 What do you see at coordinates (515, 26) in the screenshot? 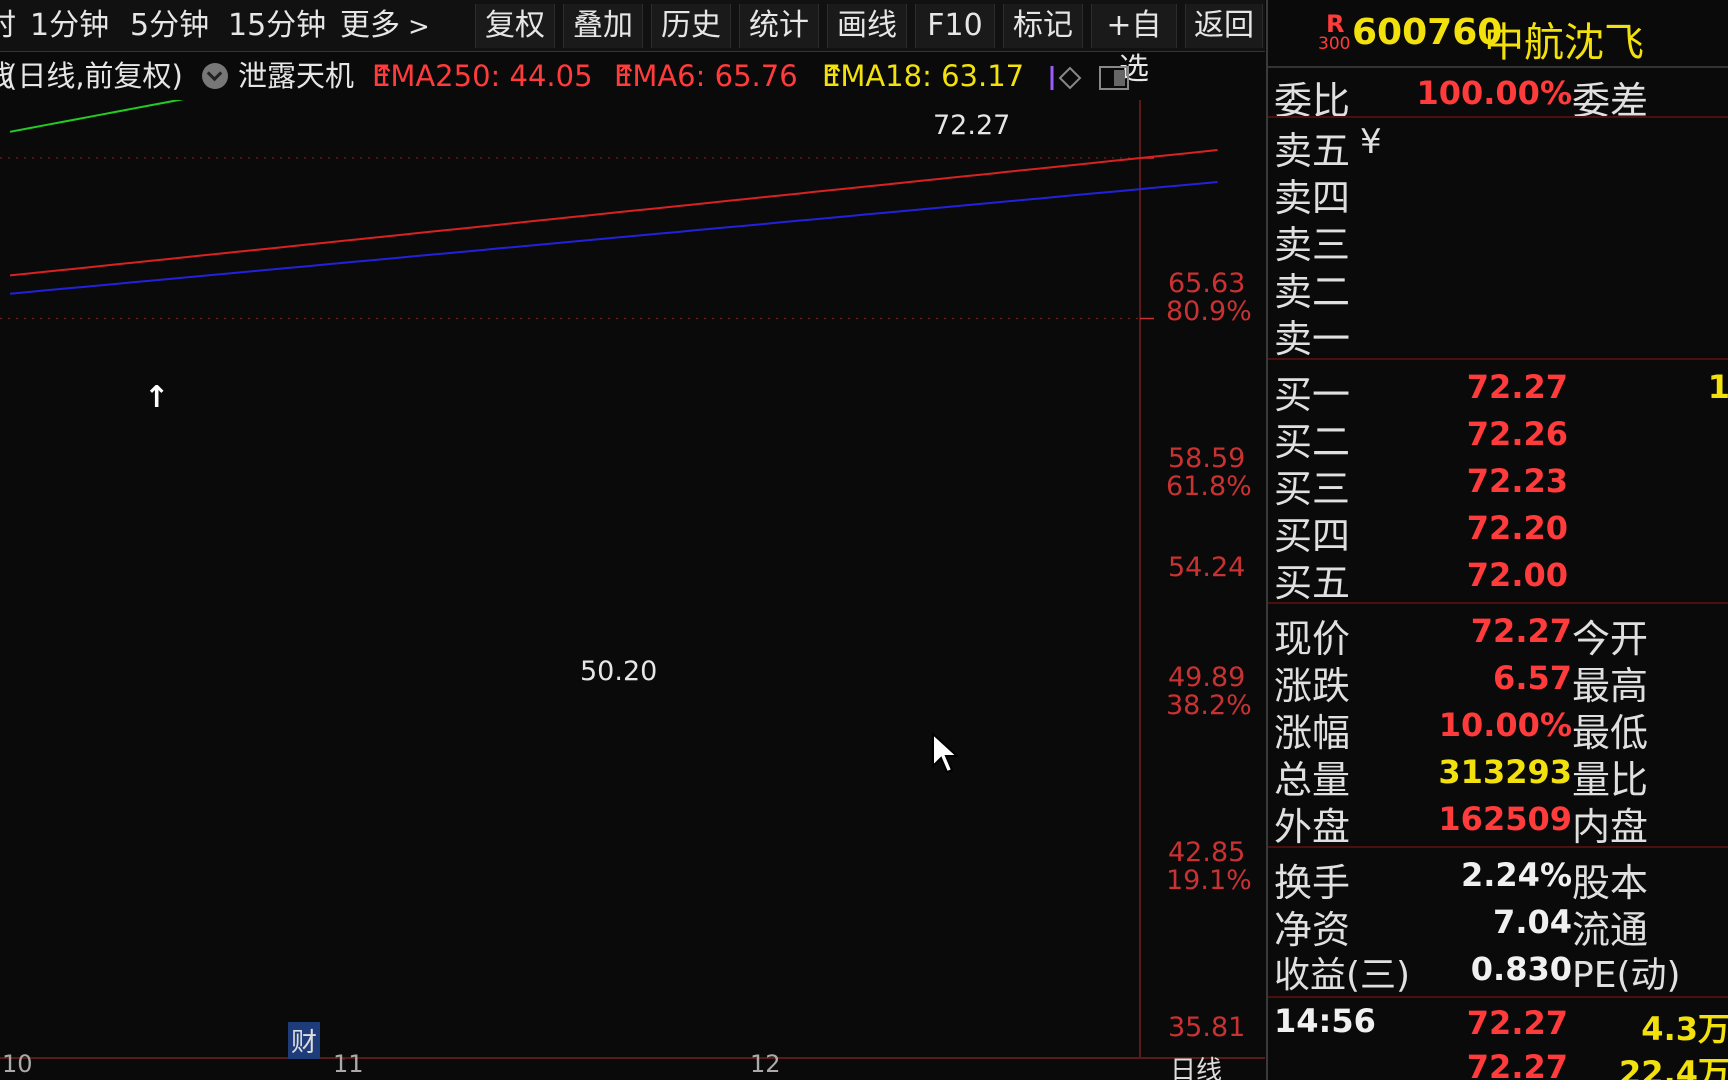
I see `fuquan-button: 复权` at bounding box center [515, 26].